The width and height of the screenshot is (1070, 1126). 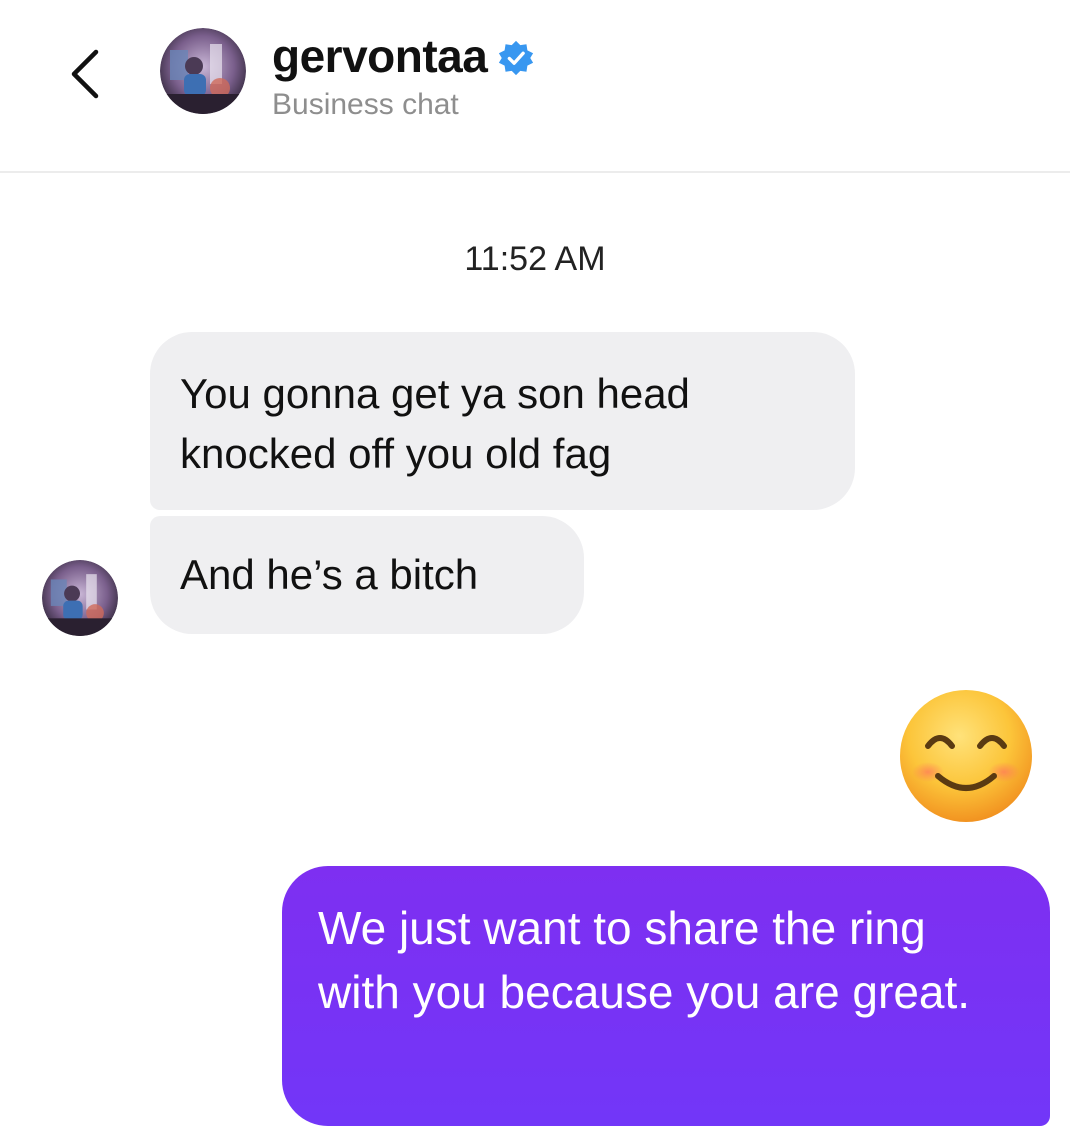 I want to click on smiling-face-icon, so click(x=966, y=756).